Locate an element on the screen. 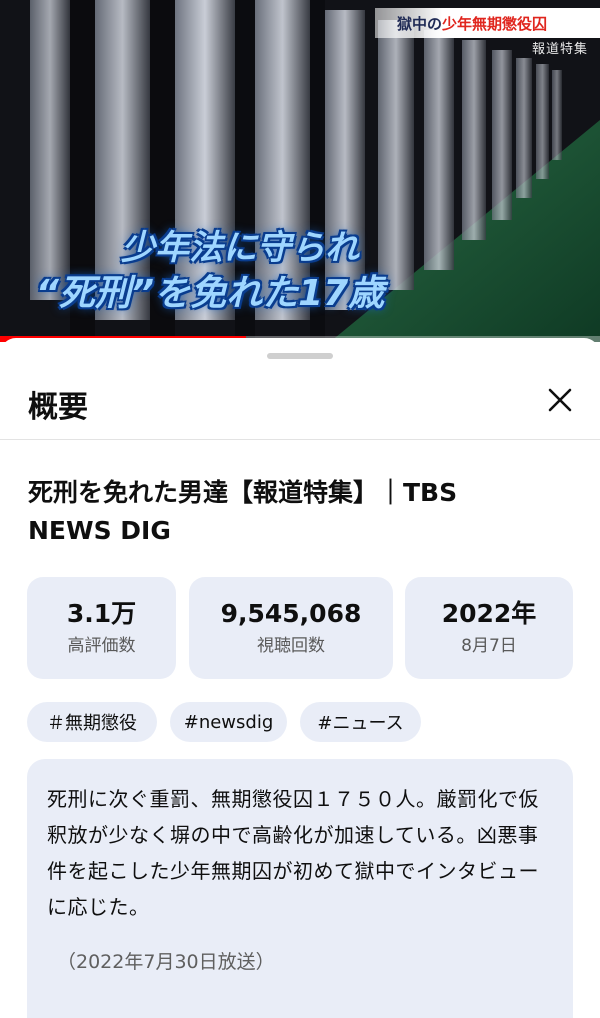 The image size is (600, 1018). sheet-drag-handle is located at coordinates (300, 356).